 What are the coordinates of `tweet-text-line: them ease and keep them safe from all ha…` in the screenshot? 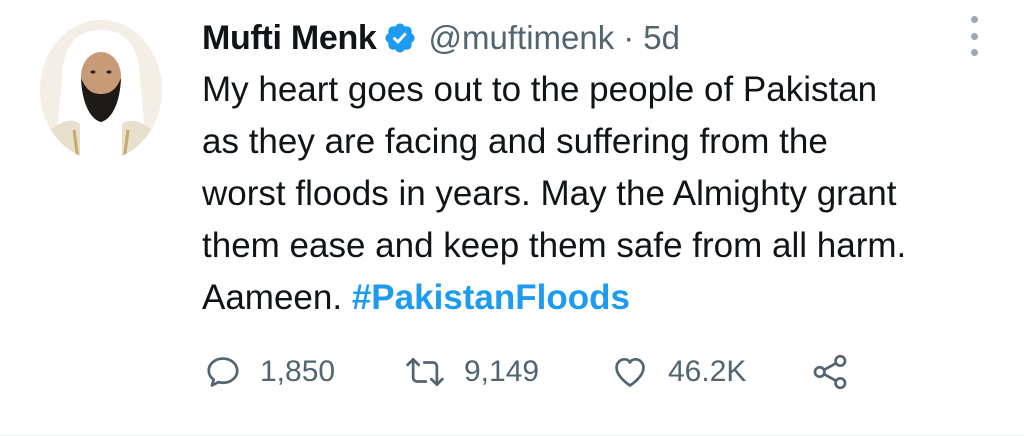 It's located at (554, 245).